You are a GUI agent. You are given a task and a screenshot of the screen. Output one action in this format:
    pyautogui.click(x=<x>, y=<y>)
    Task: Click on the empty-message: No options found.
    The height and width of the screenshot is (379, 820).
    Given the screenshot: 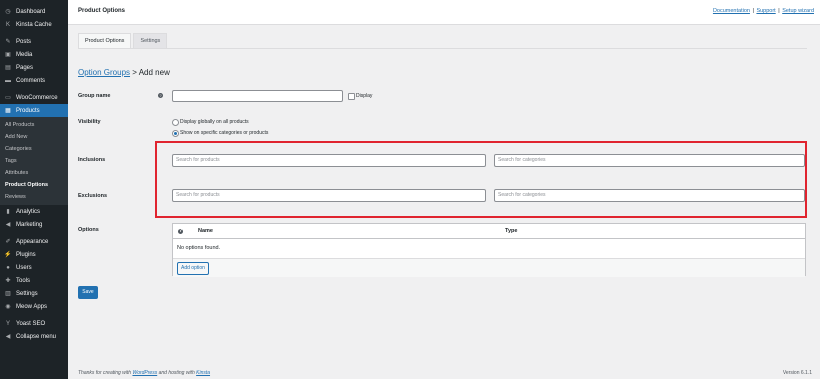 What is the action you would take?
    pyautogui.click(x=199, y=248)
    